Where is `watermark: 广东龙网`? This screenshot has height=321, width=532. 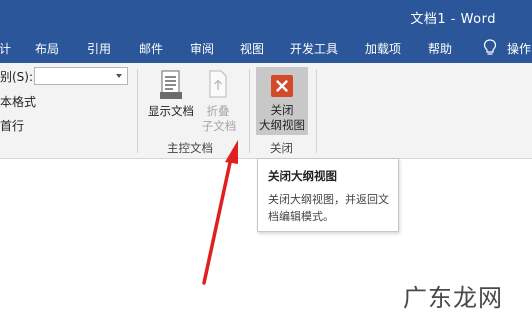
watermark: 广东龙网 is located at coordinates (453, 298).